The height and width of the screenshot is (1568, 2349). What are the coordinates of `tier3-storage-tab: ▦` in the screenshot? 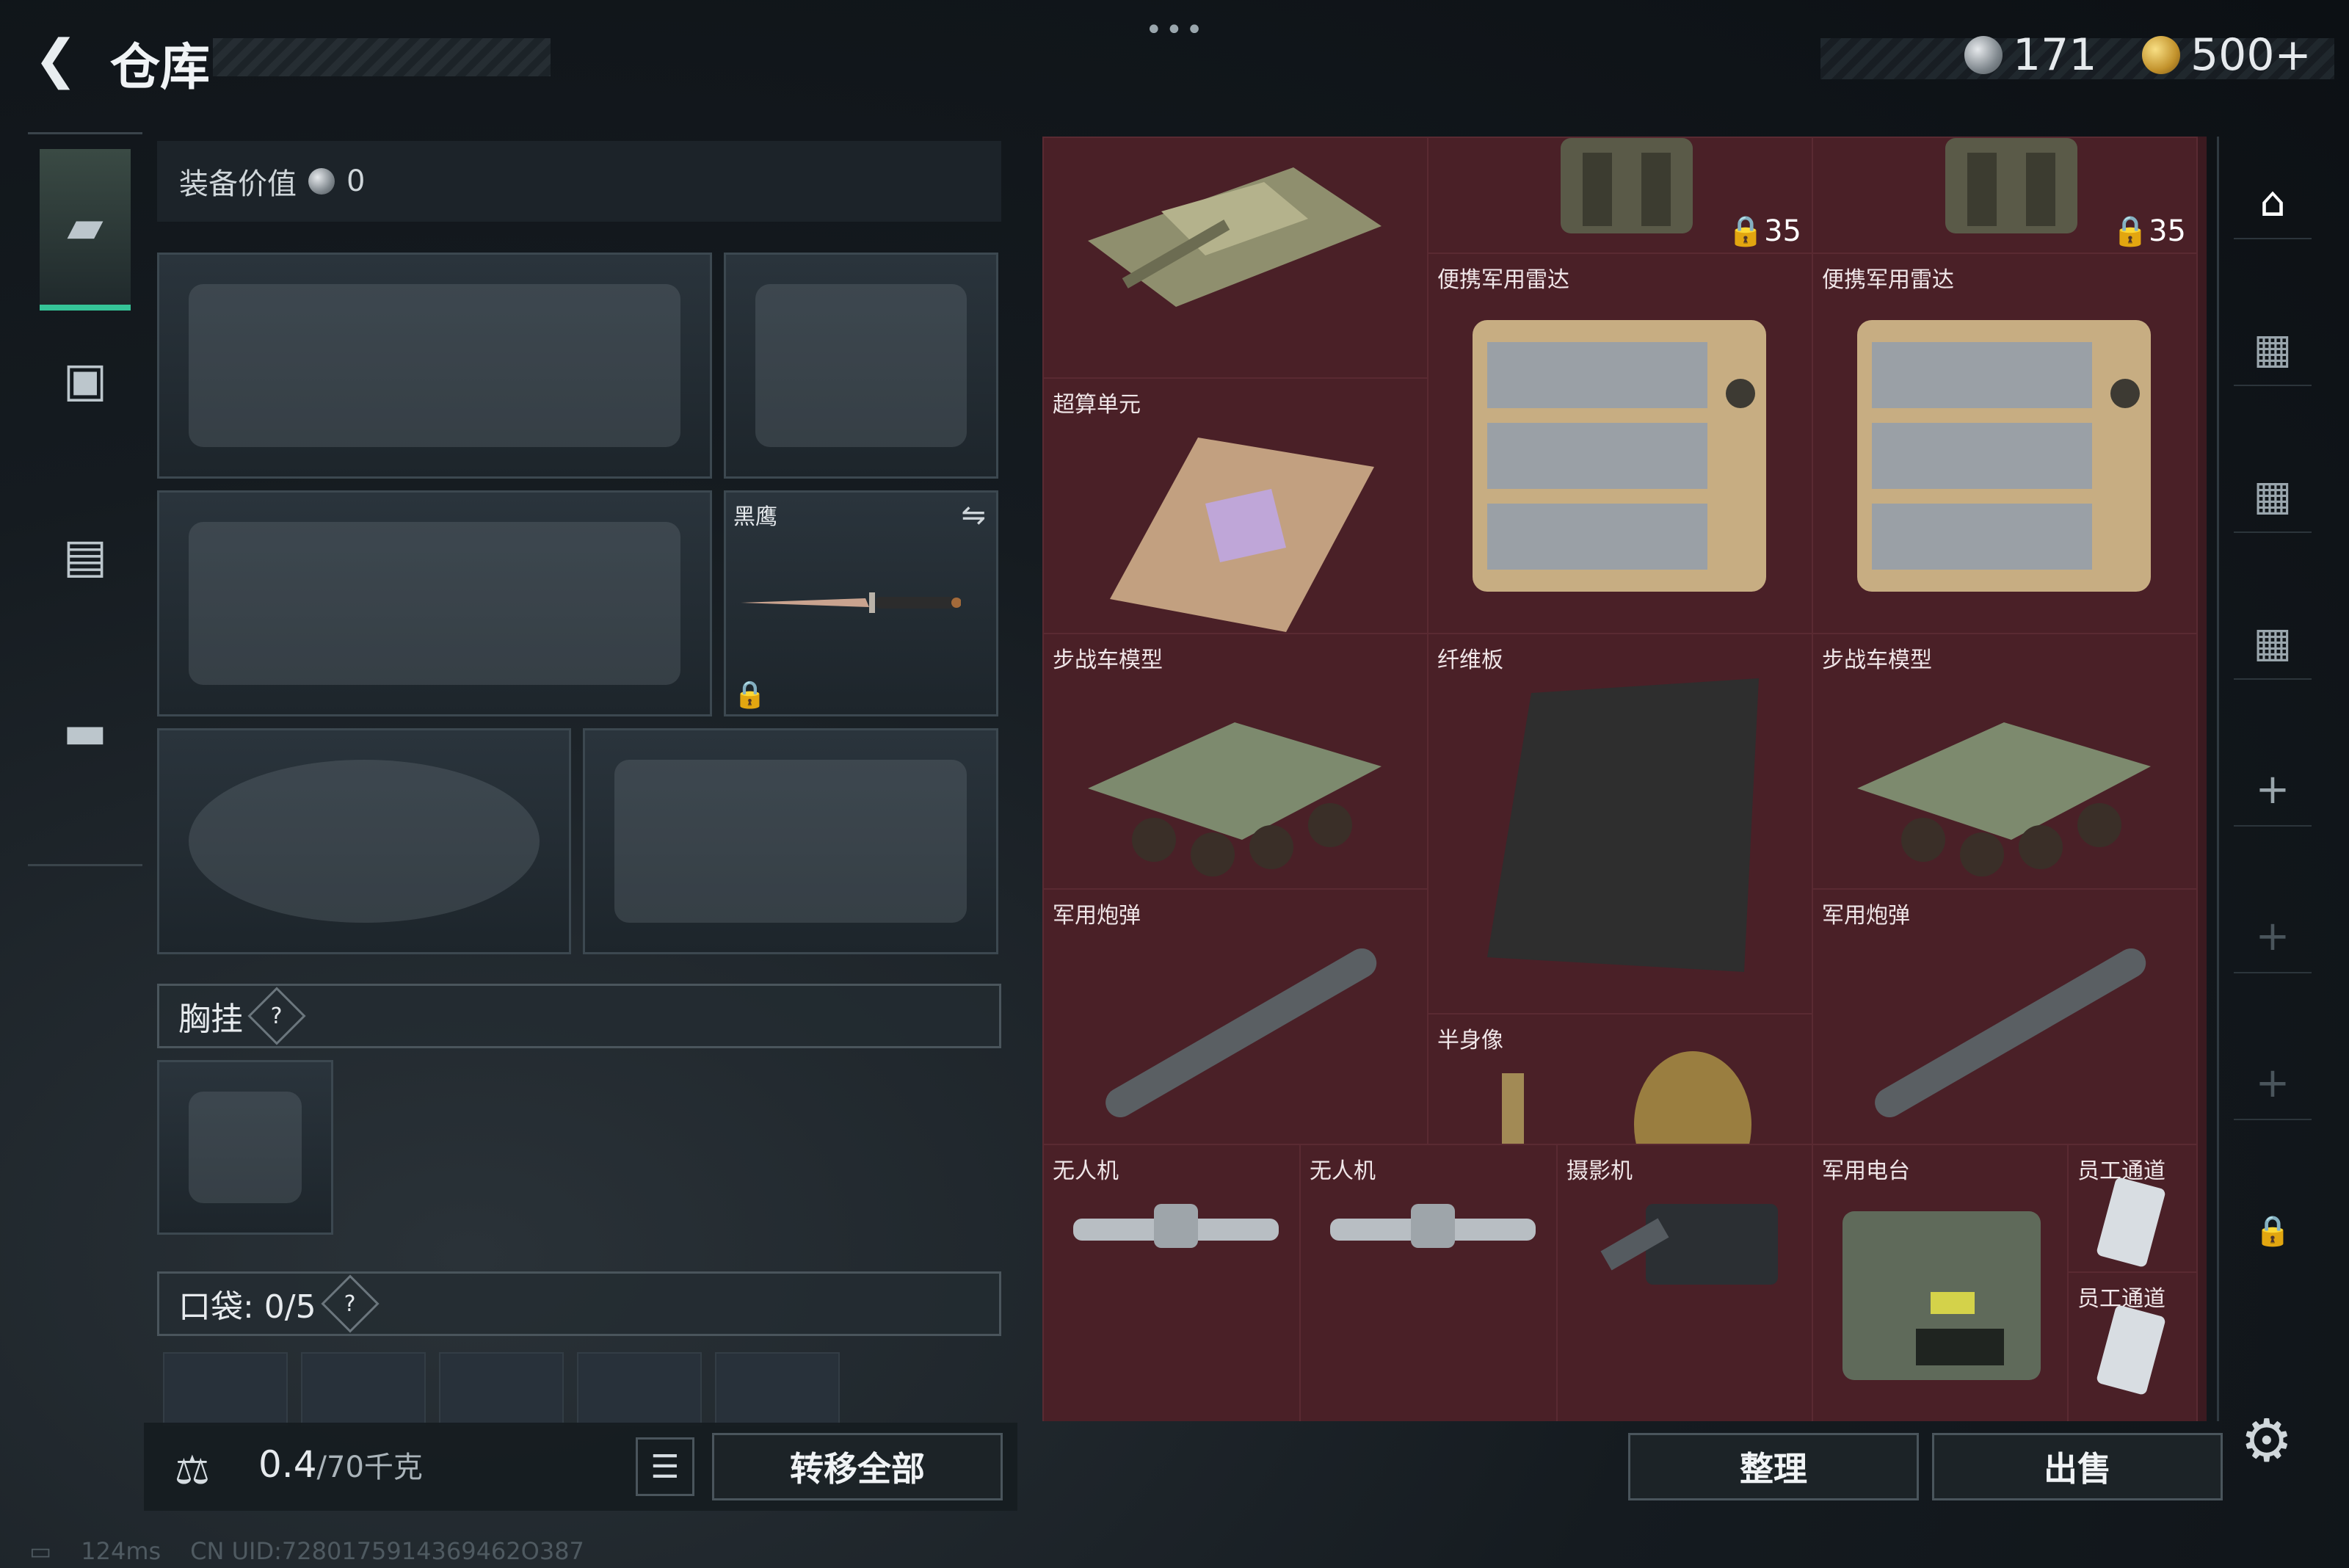 It's located at (2273, 496).